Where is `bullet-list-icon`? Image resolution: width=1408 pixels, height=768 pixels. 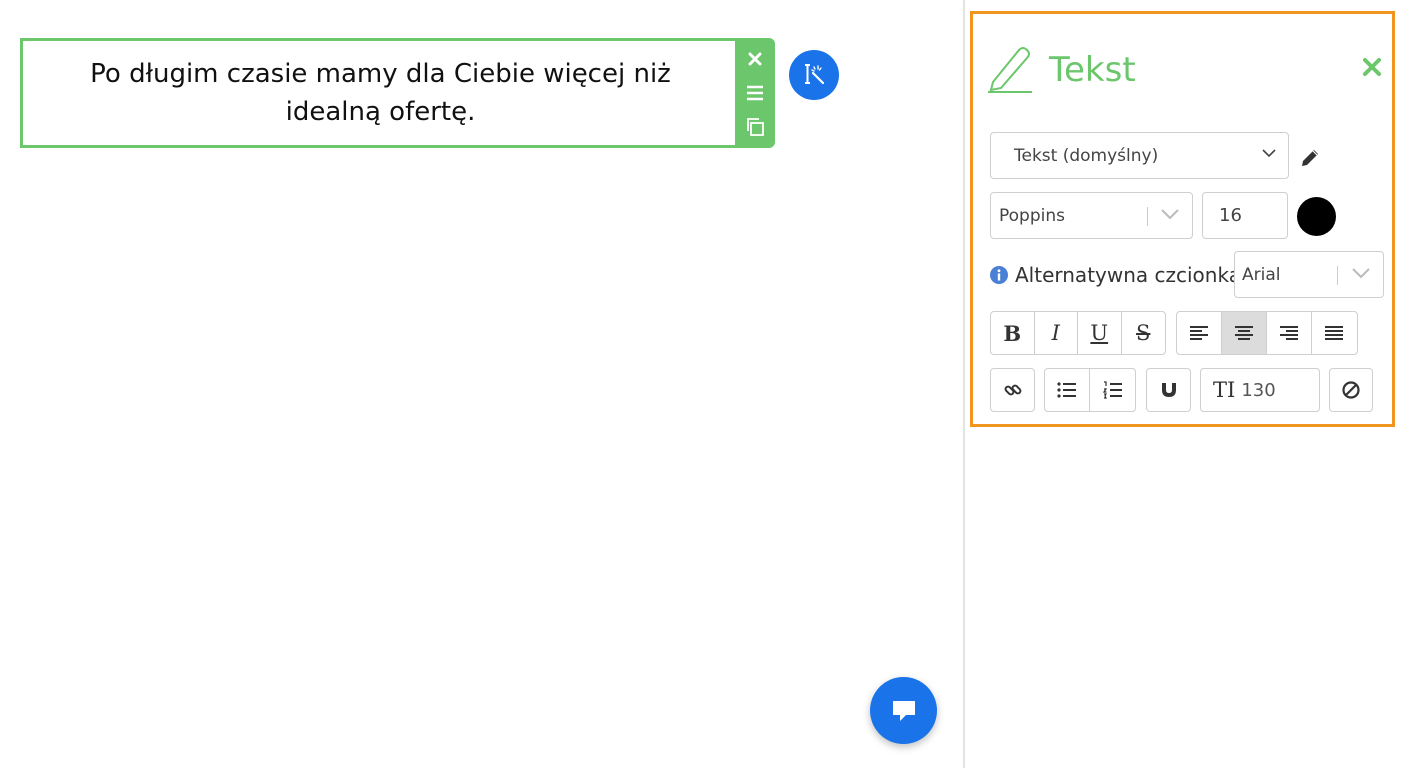 bullet-list-icon is located at coordinates (1066, 390).